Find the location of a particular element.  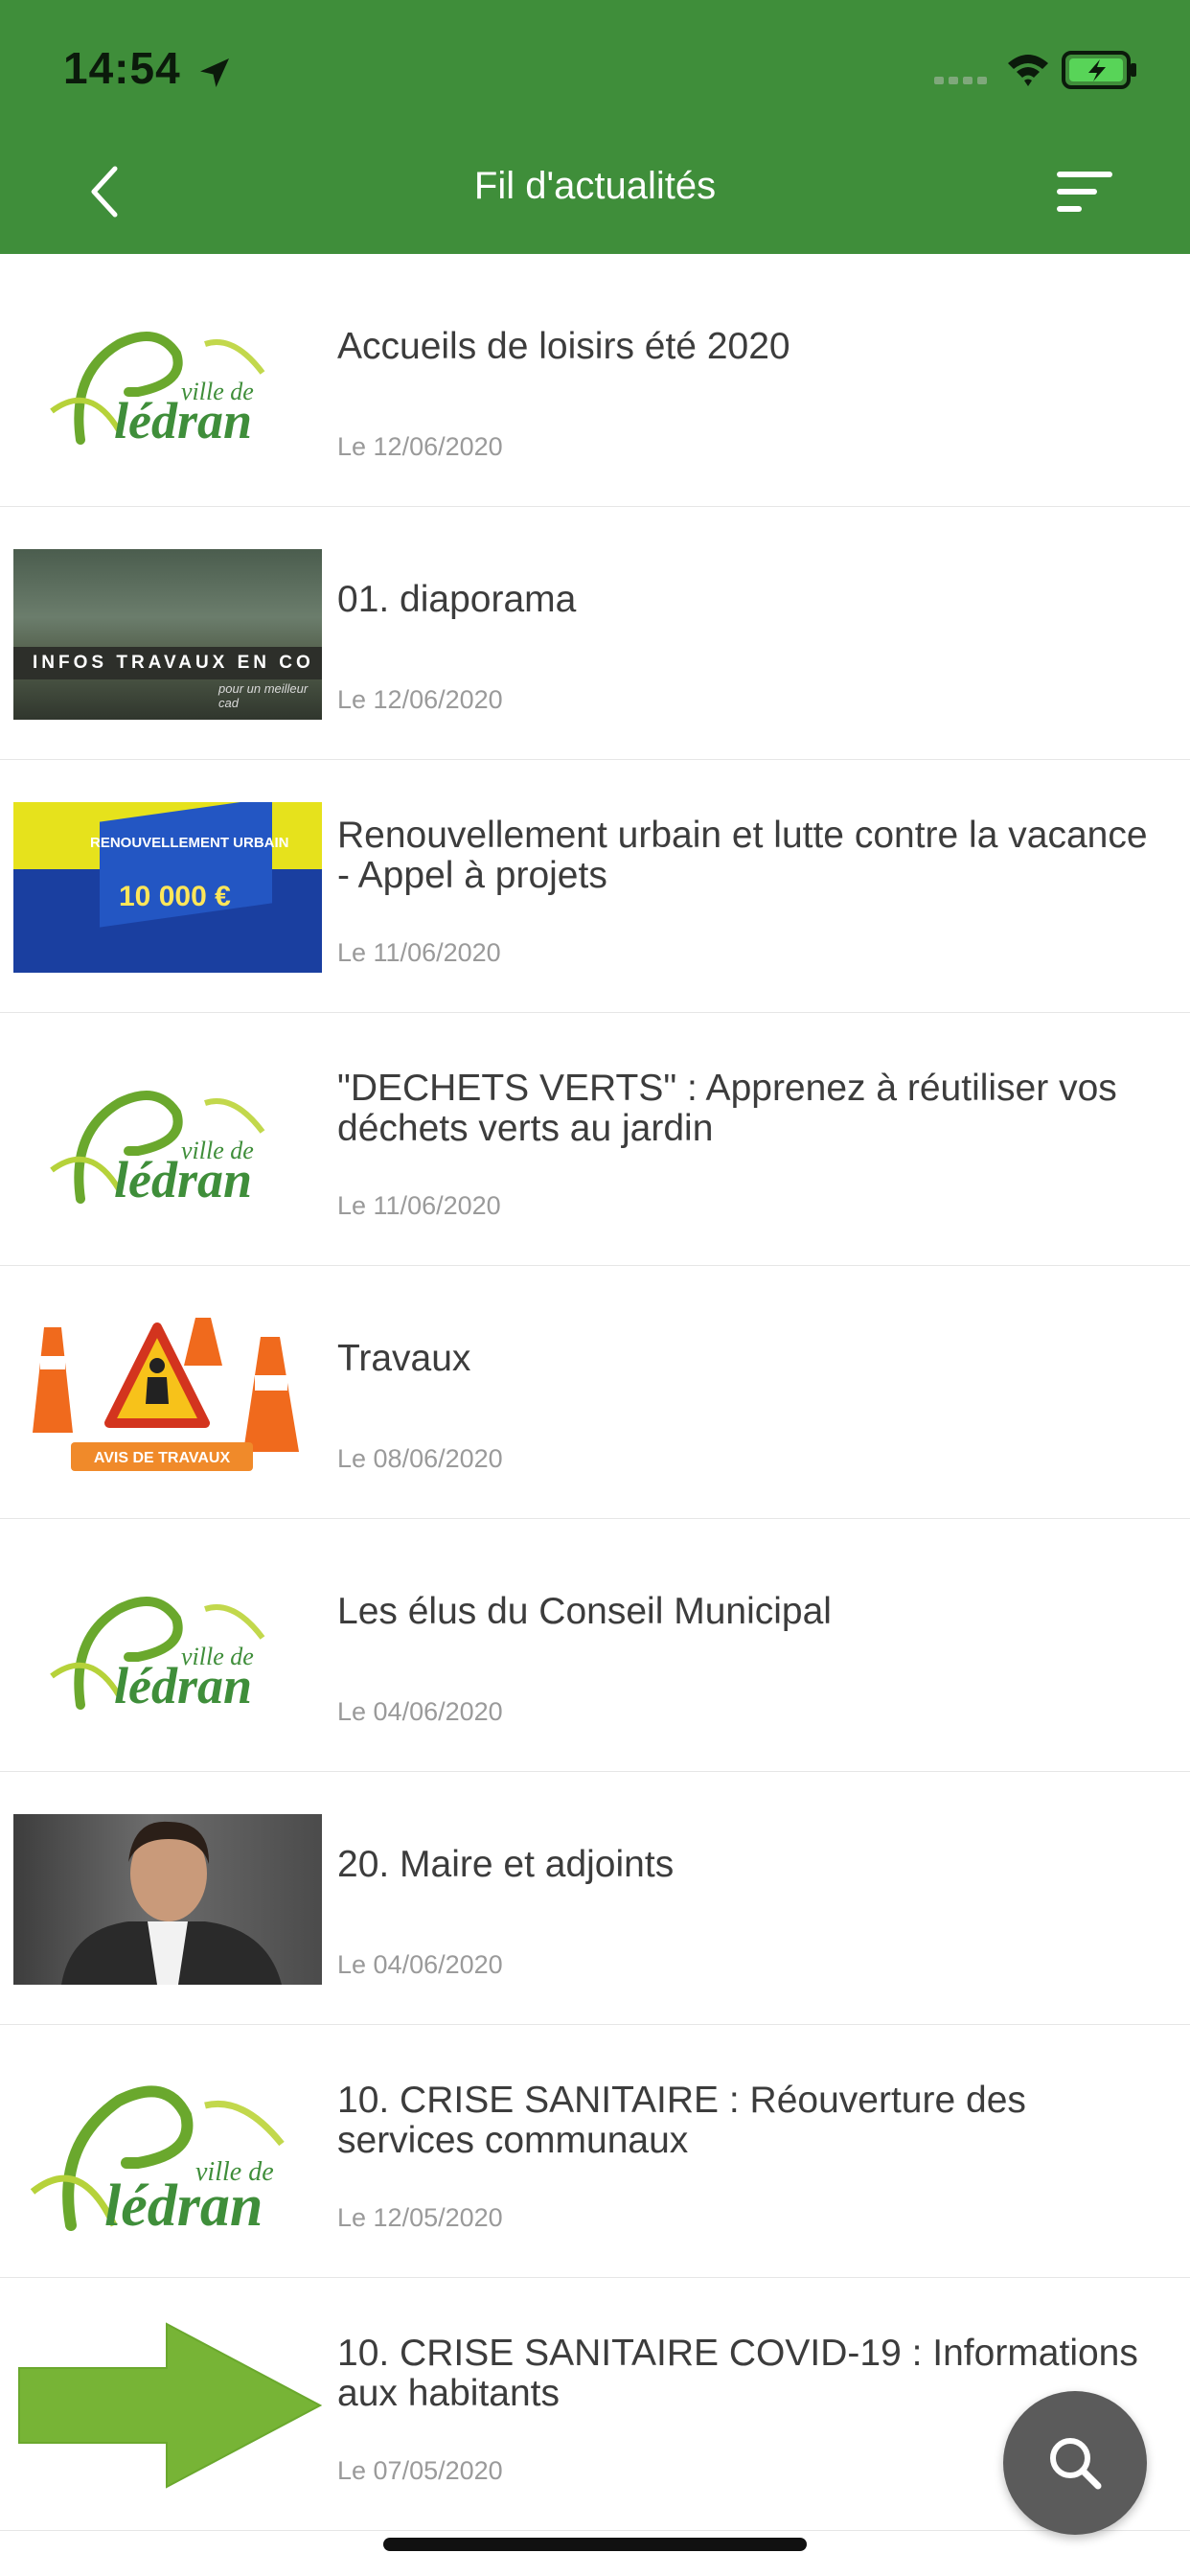

news-title: Les élus du Conseil Municipal is located at coordinates (585, 1611).